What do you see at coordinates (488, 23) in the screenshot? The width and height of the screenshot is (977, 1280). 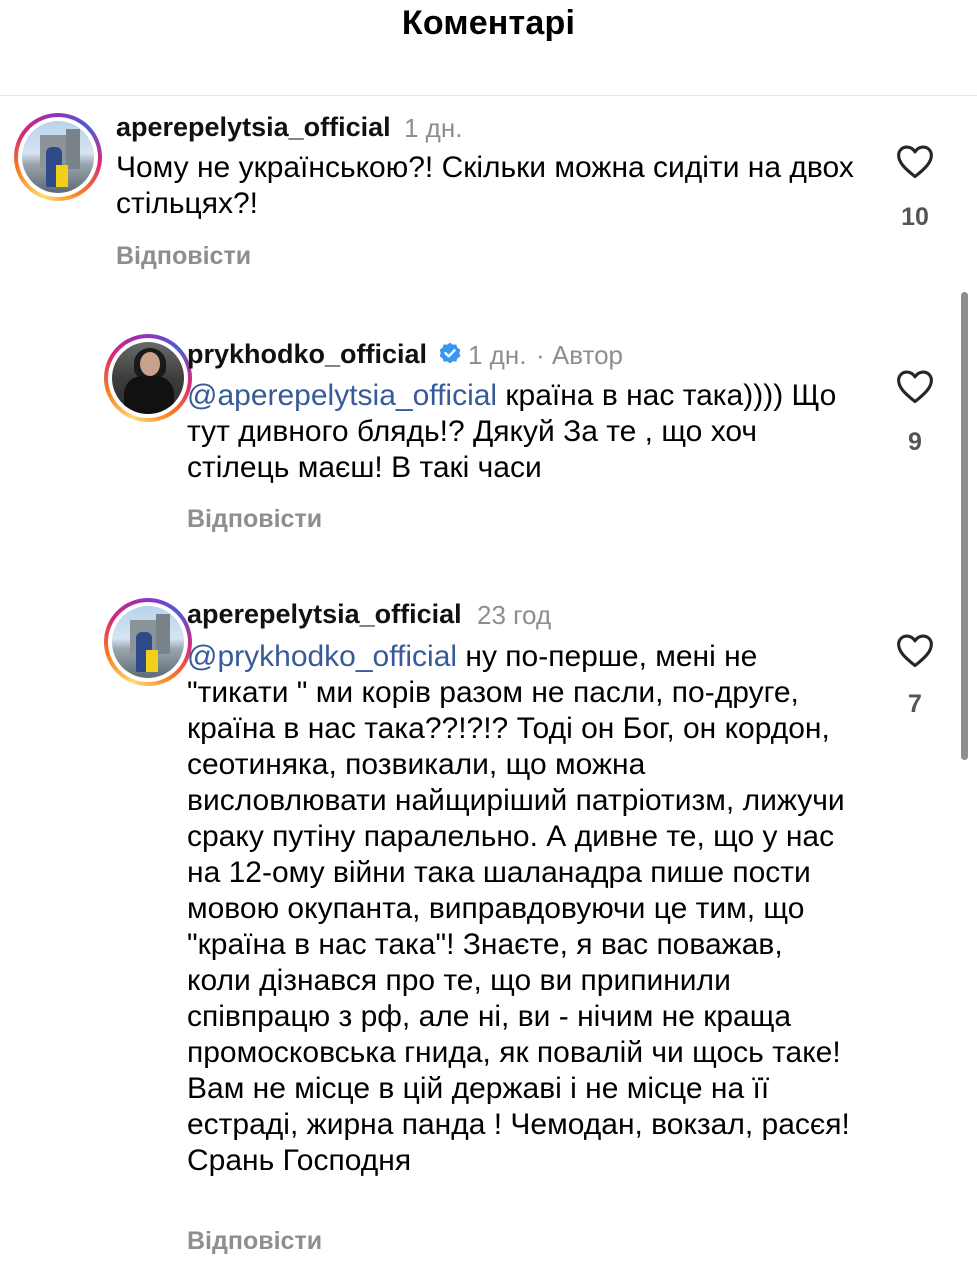 I see `page-title: Коментарі` at bounding box center [488, 23].